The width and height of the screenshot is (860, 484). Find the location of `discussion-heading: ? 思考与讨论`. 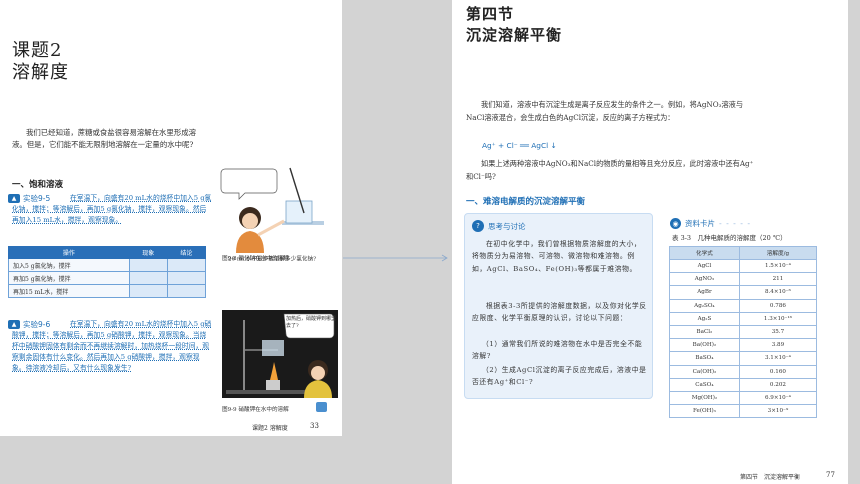

discussion-heading: ? 思考与讨论 is located at coordinates (499, 226).